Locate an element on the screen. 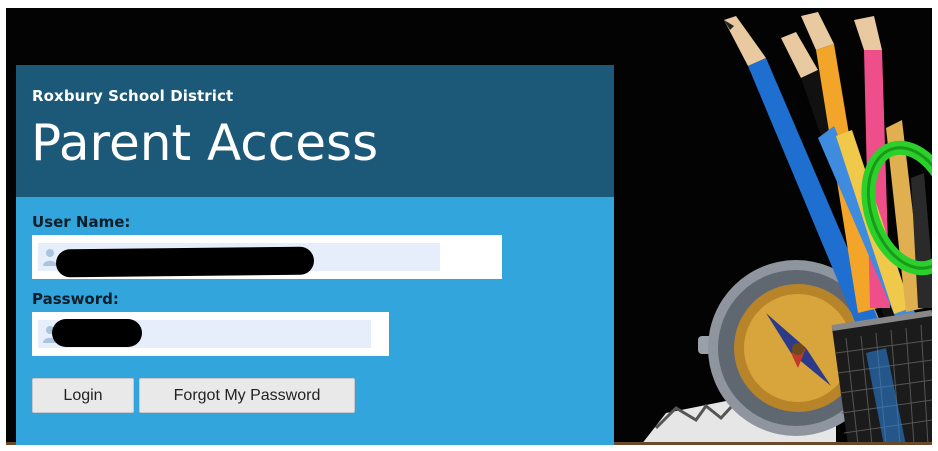 The image size is (938, 451). login-button: Login is located at coordinates (83, 395).